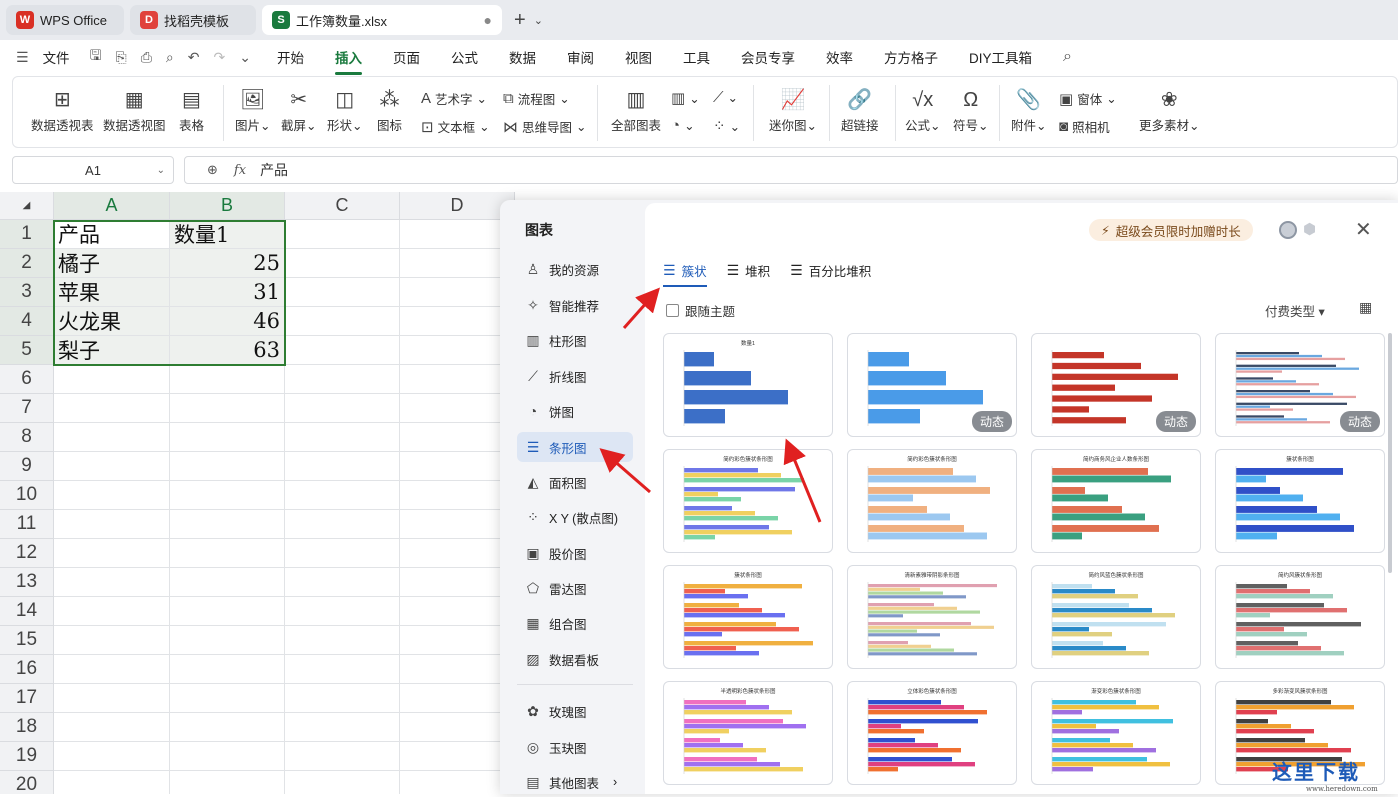  I want to click on category-item: ▤ 其他图表 ›, so click(575, 782).